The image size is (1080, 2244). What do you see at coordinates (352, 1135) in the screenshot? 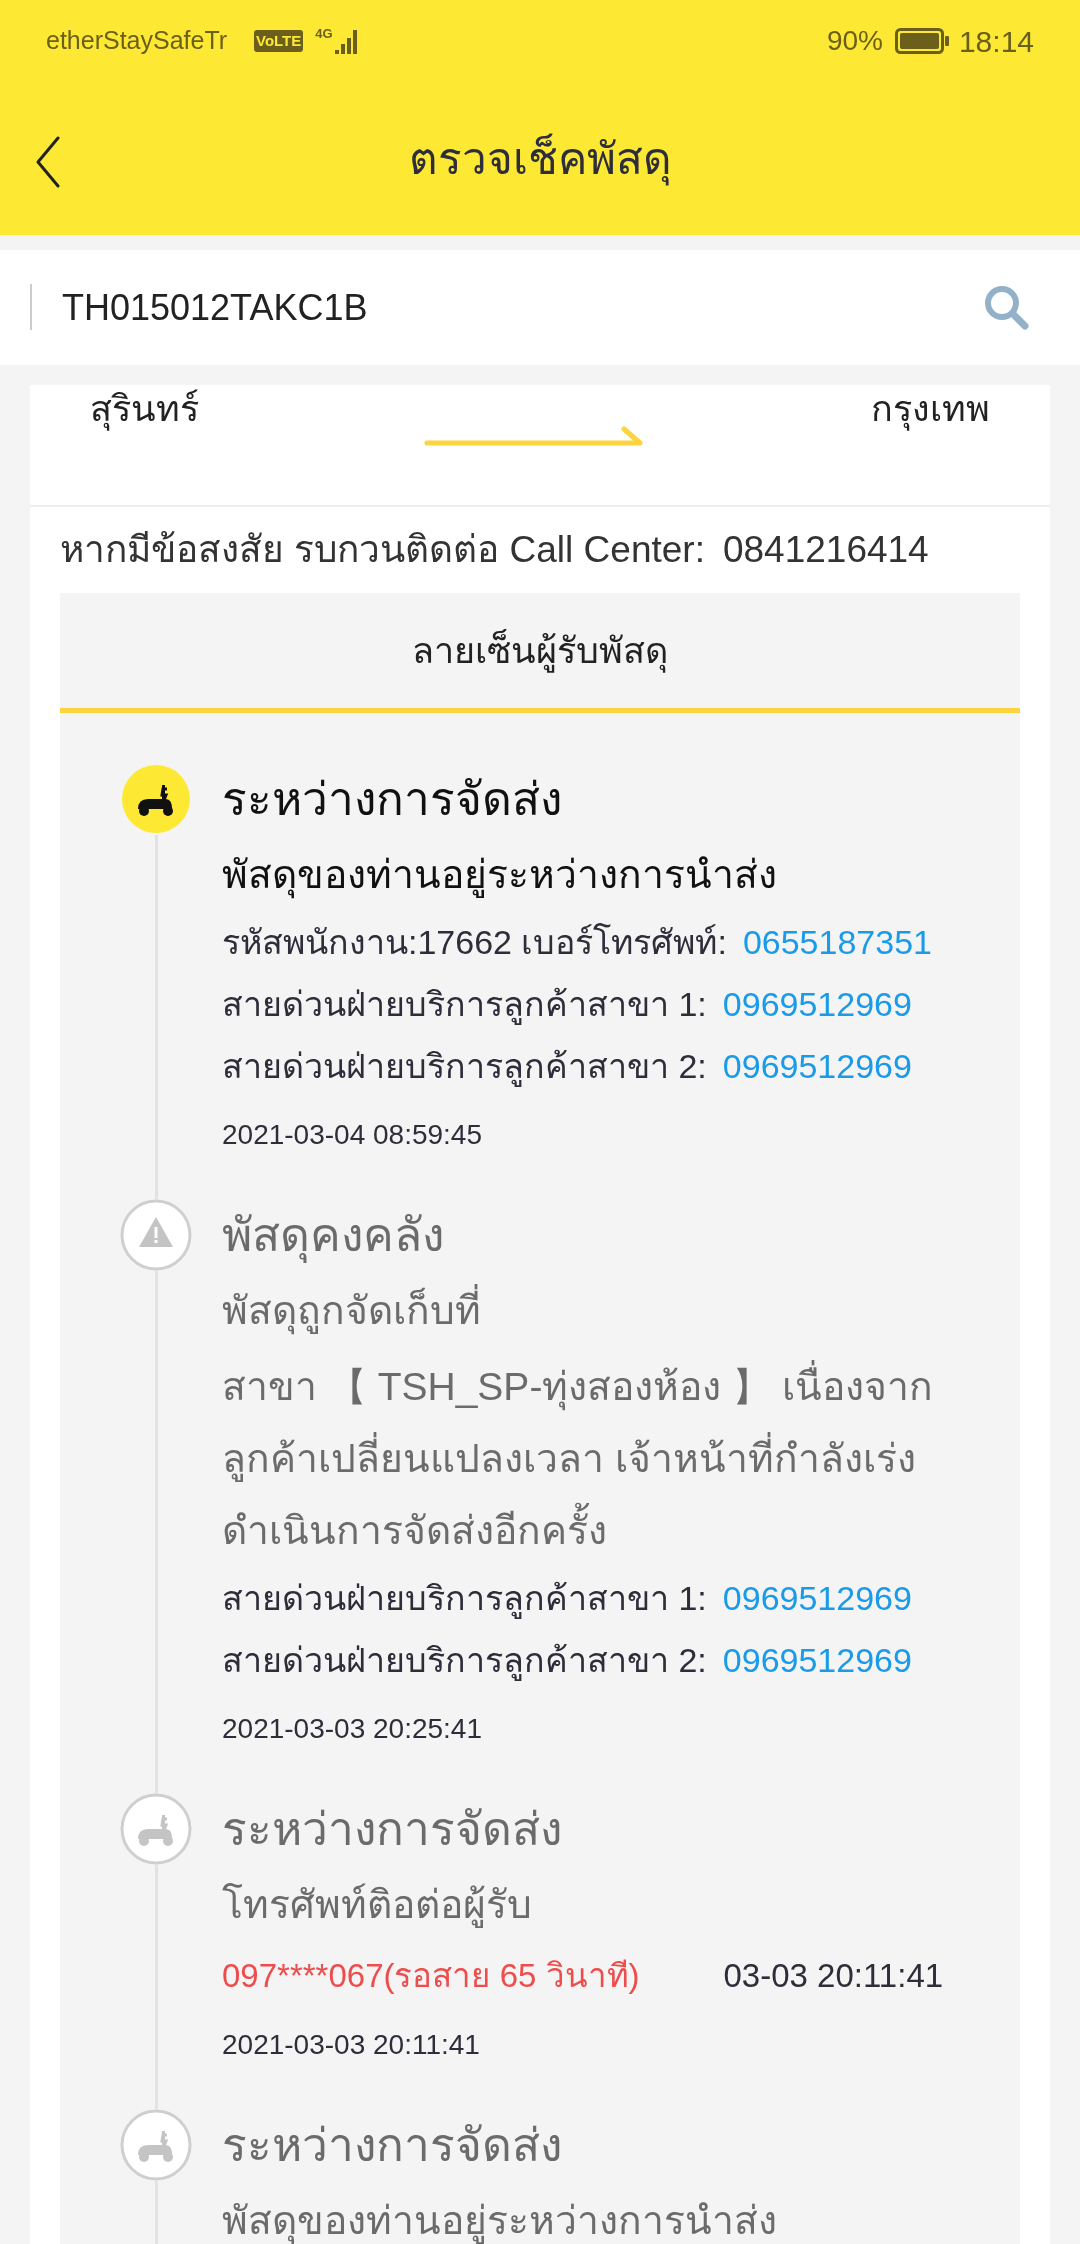
I see `event-timestamp: 2021-03-04 08:59:45` at bounding box center [352, 1135].